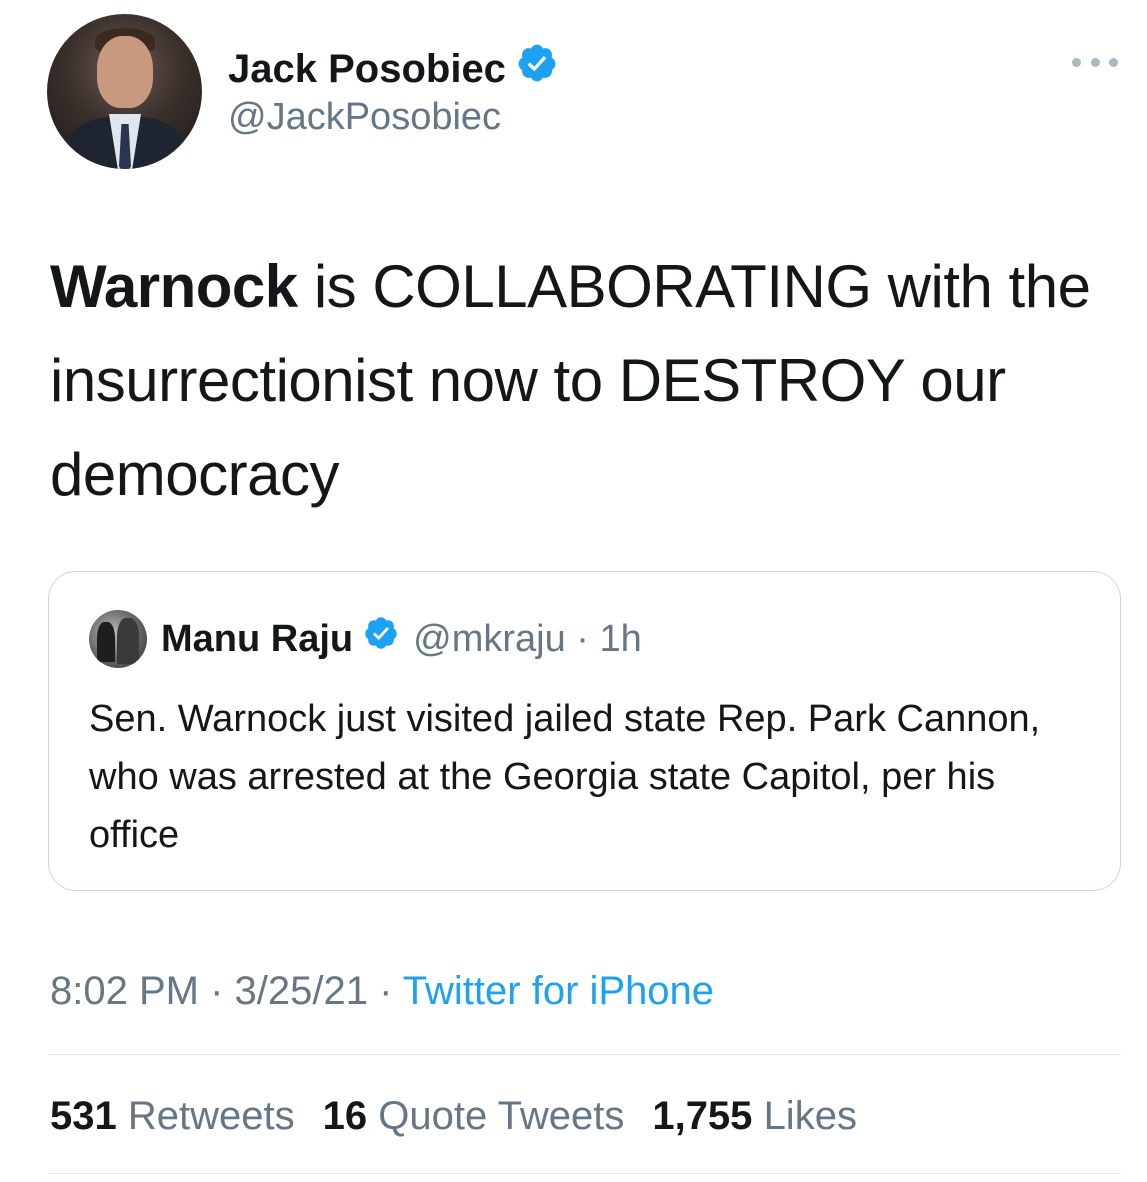 The height and width of the screenshot is (1182, 1147). I want to click on more-options-icon, so click(1095, 62).